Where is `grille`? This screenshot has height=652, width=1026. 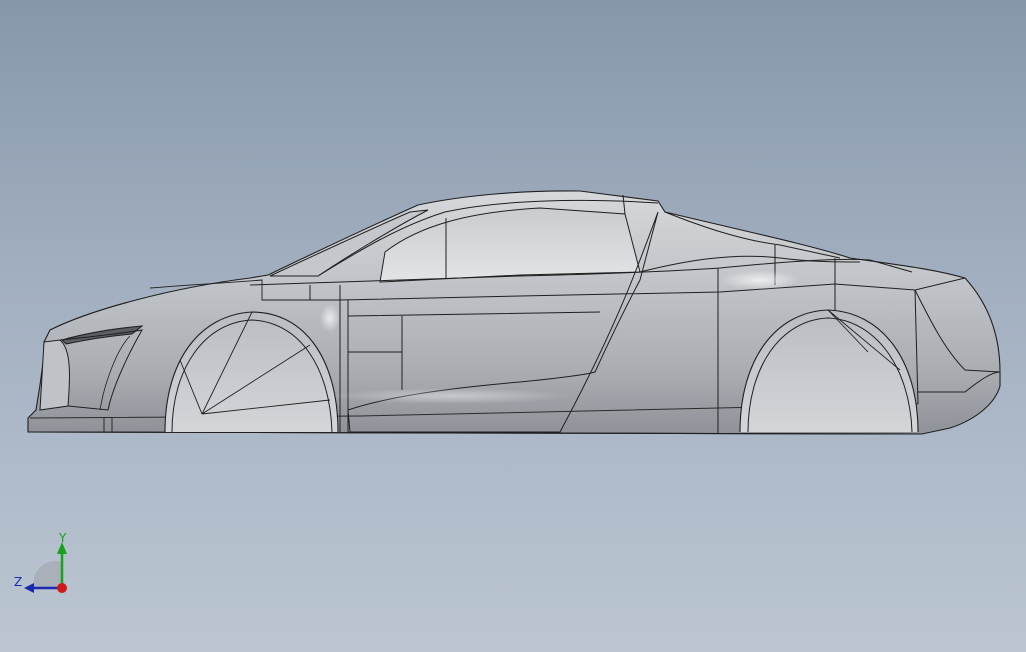
grille is located at coordinates (54, 375).